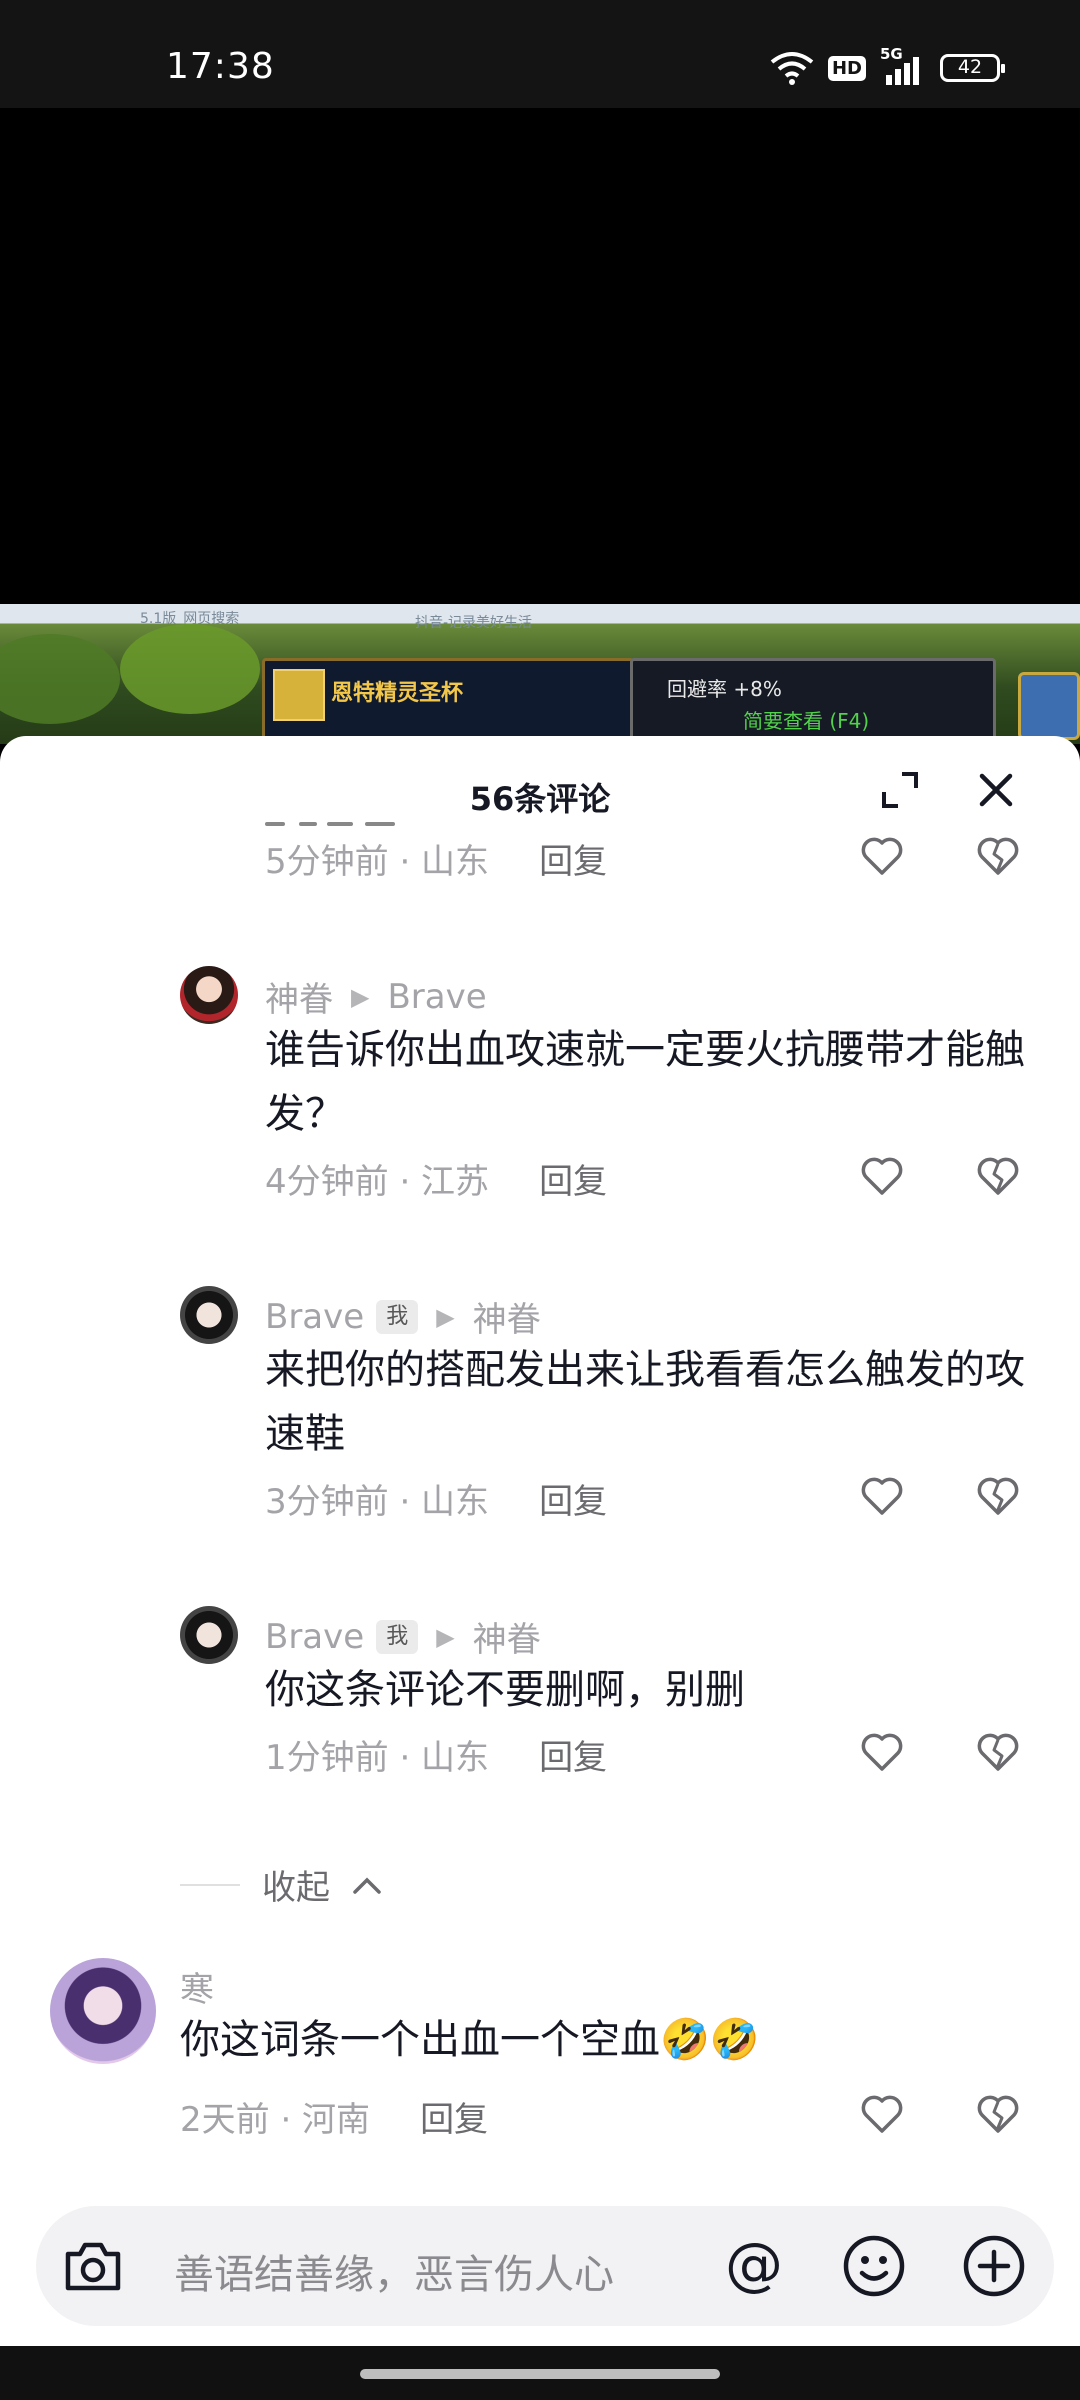  Describe the element at coordinates (394, 2271) in the screenshot. I see `comment-input: 善语结善缘，恶言伤人心` at that location.